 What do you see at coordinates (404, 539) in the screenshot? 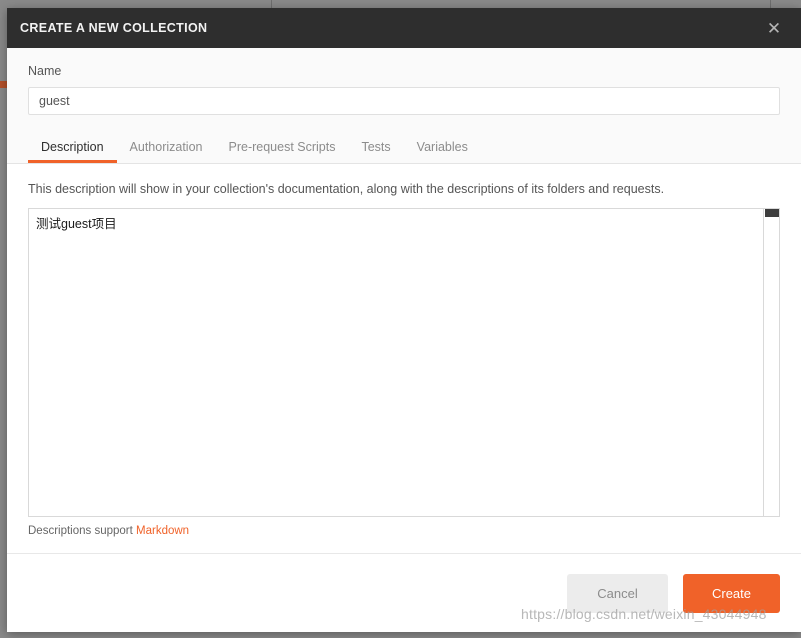
I see `markdown-note: Descriptions support Markdown` at bounding box center [404, 539].